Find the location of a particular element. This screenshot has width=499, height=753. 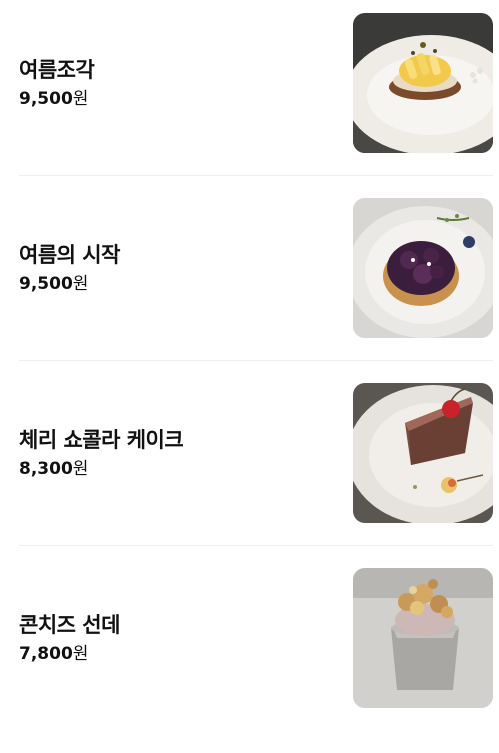

menu-item-info: 여름의 시작 9,500원 is located at coordinates (69, 268).